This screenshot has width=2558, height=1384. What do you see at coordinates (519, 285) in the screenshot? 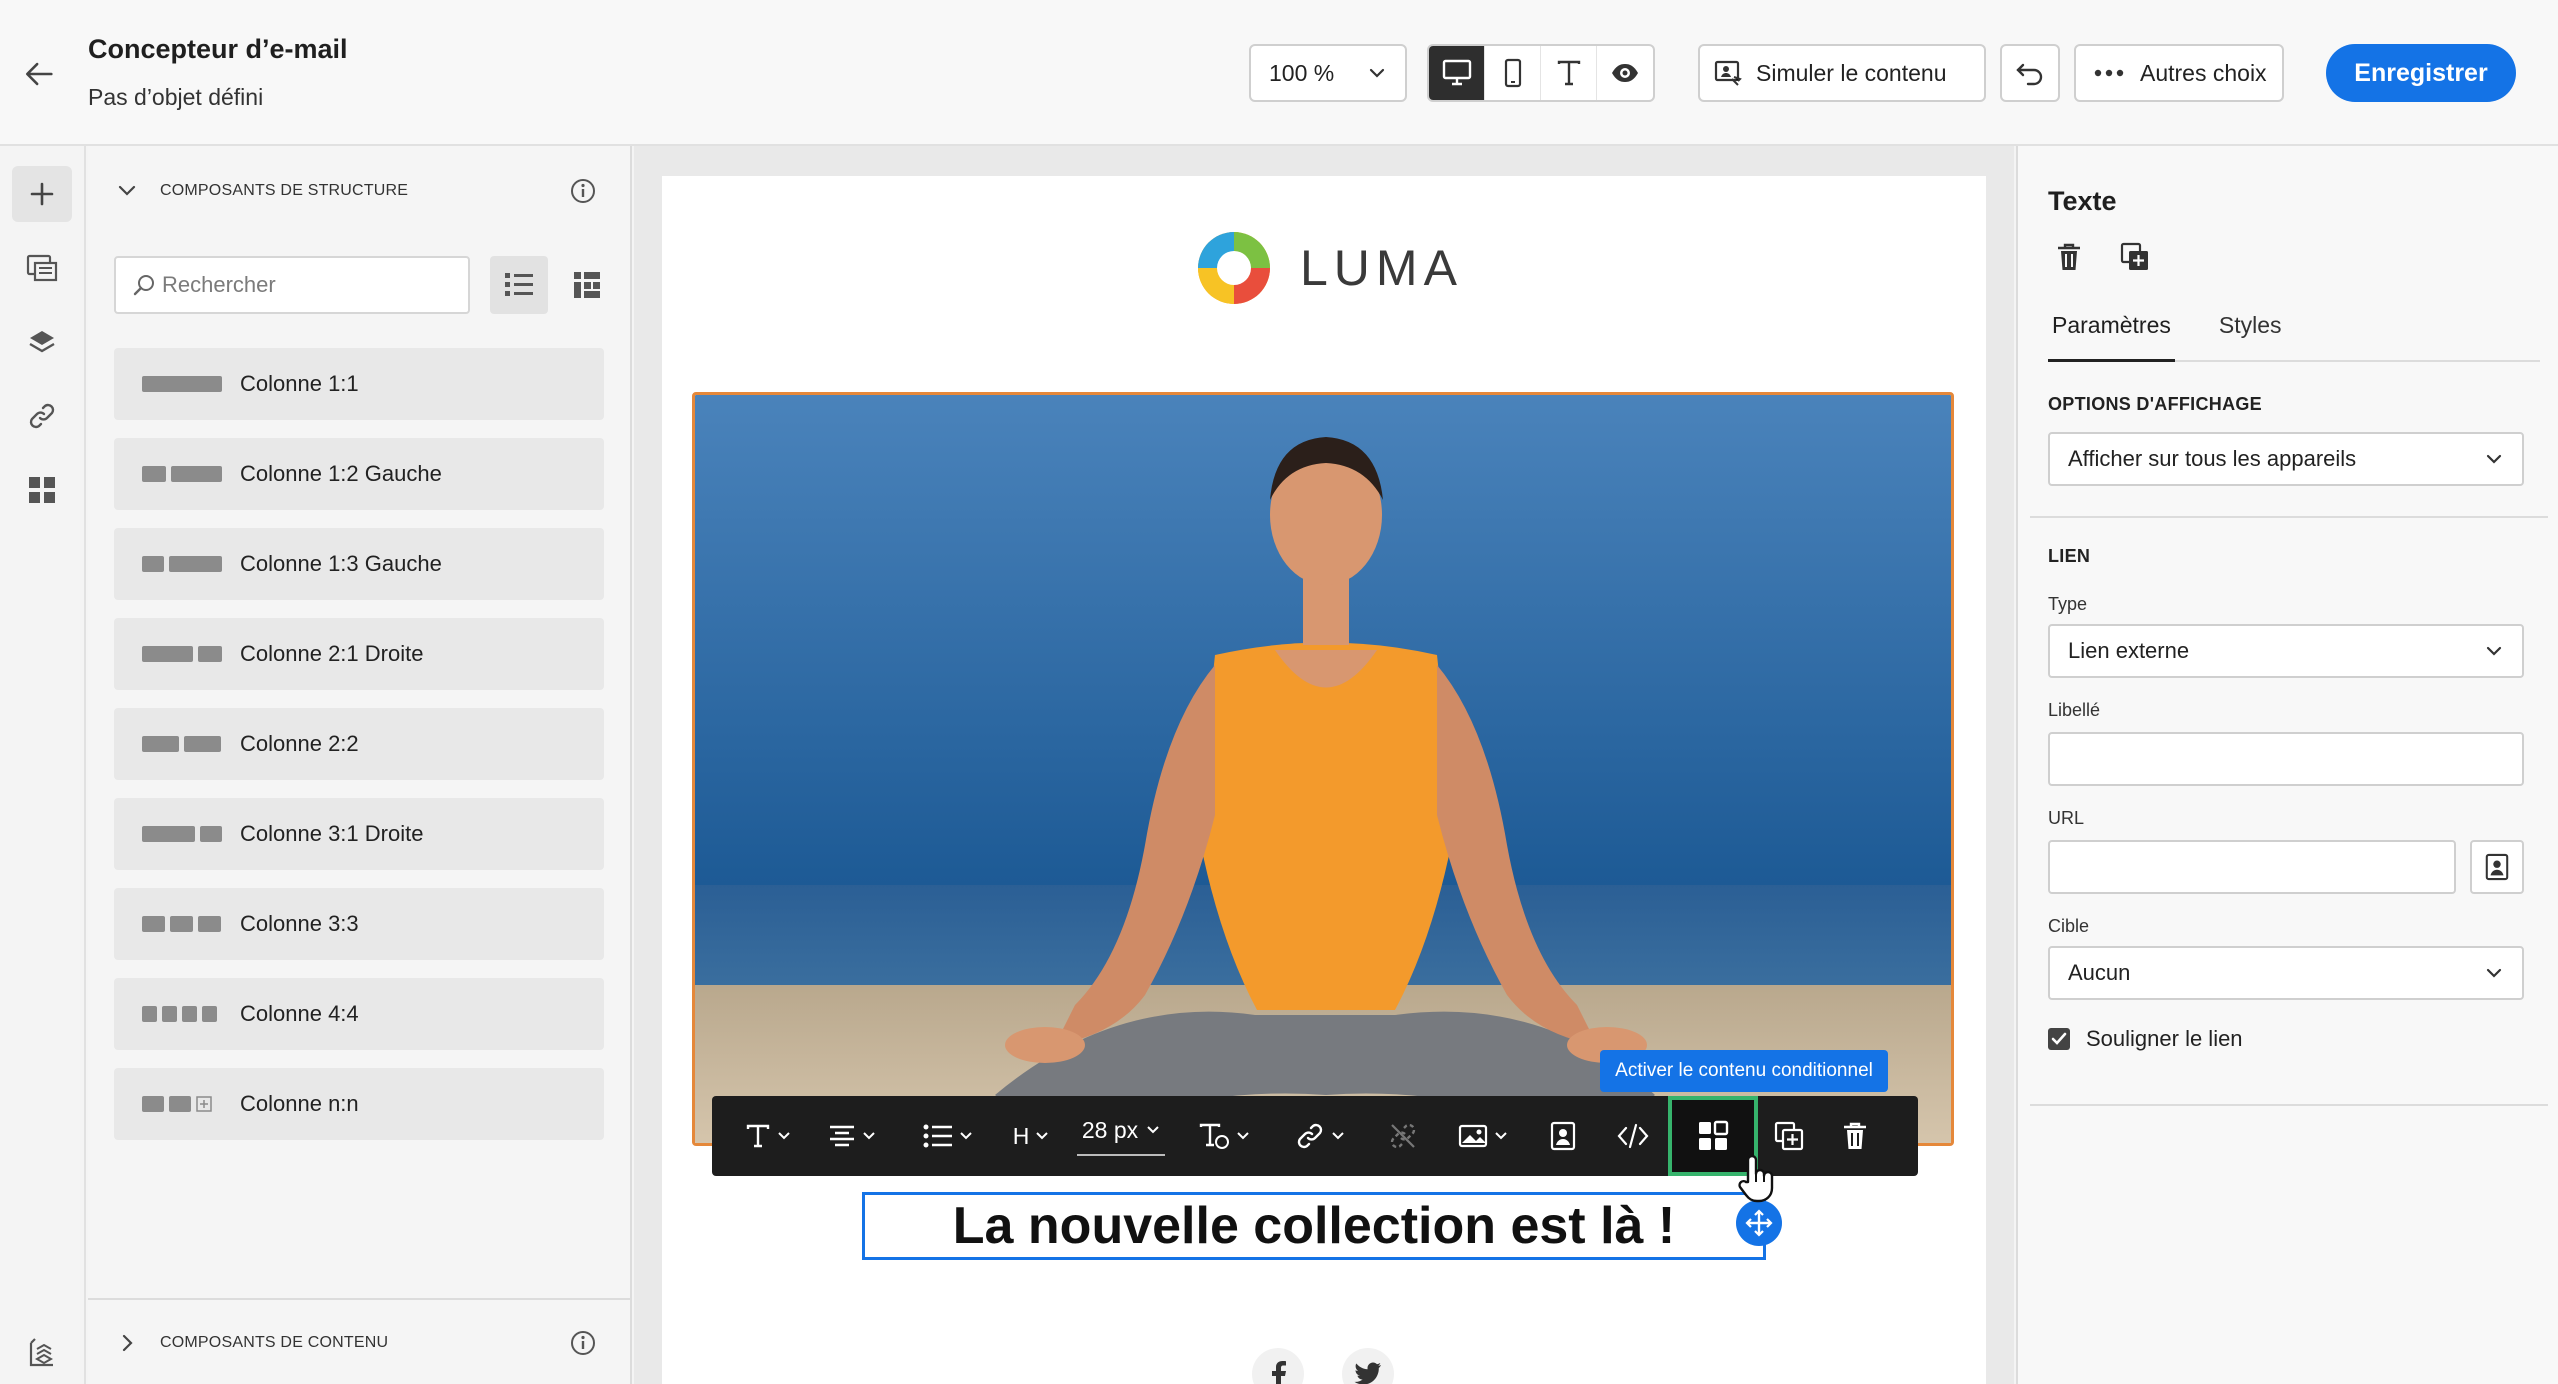
I see `list-view-button` at bounding box center [519, 285].